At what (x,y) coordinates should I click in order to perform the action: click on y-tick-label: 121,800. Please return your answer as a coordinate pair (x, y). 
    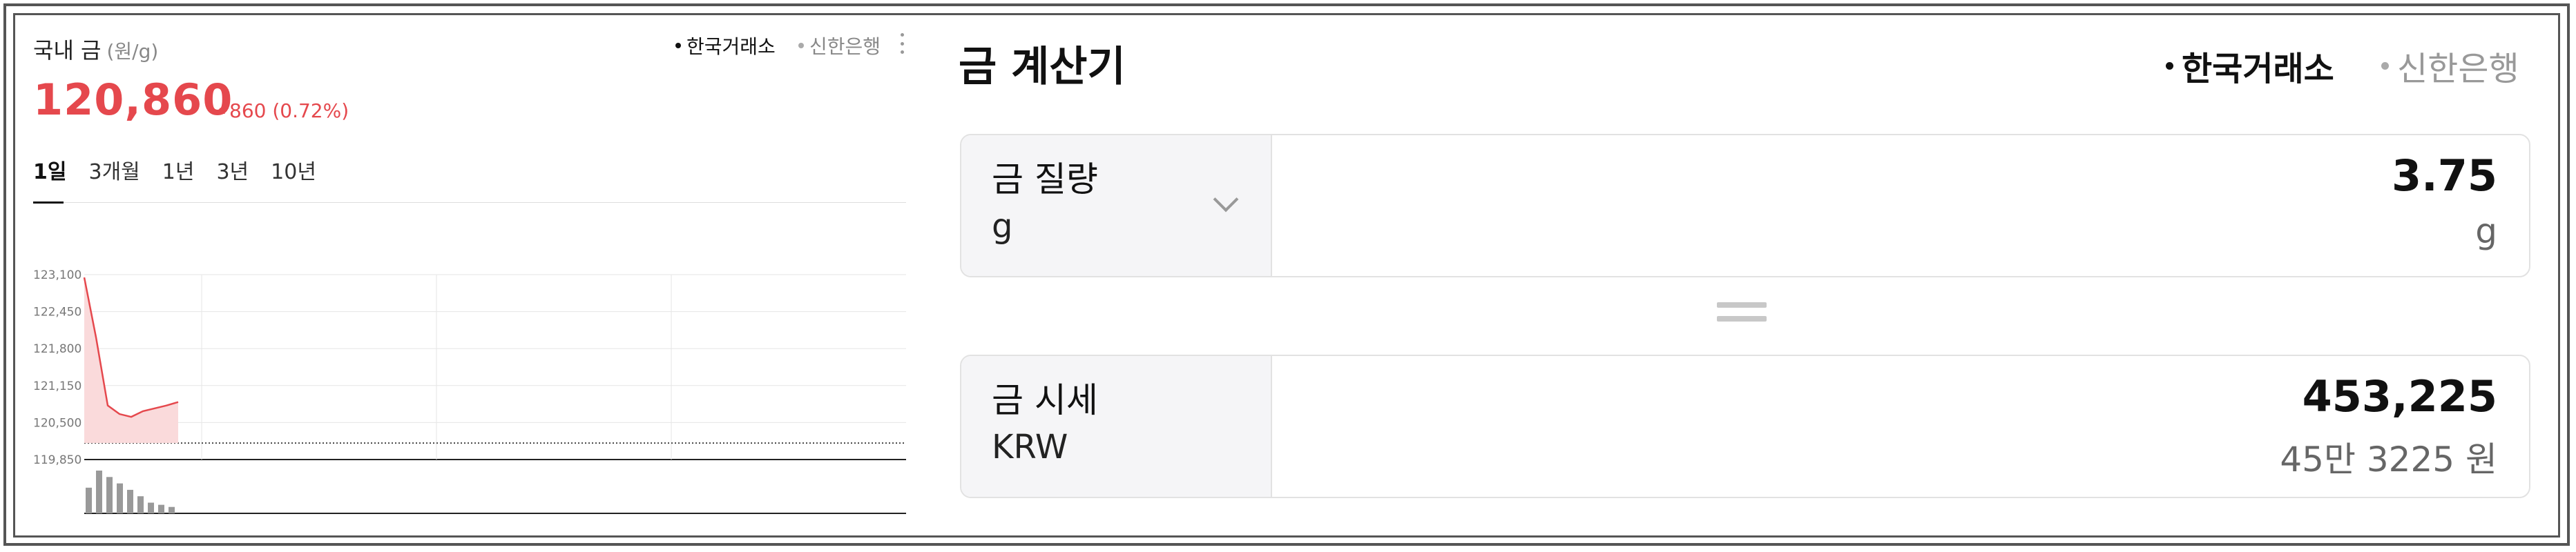
    Looking at the image, I should click on (57, 349).